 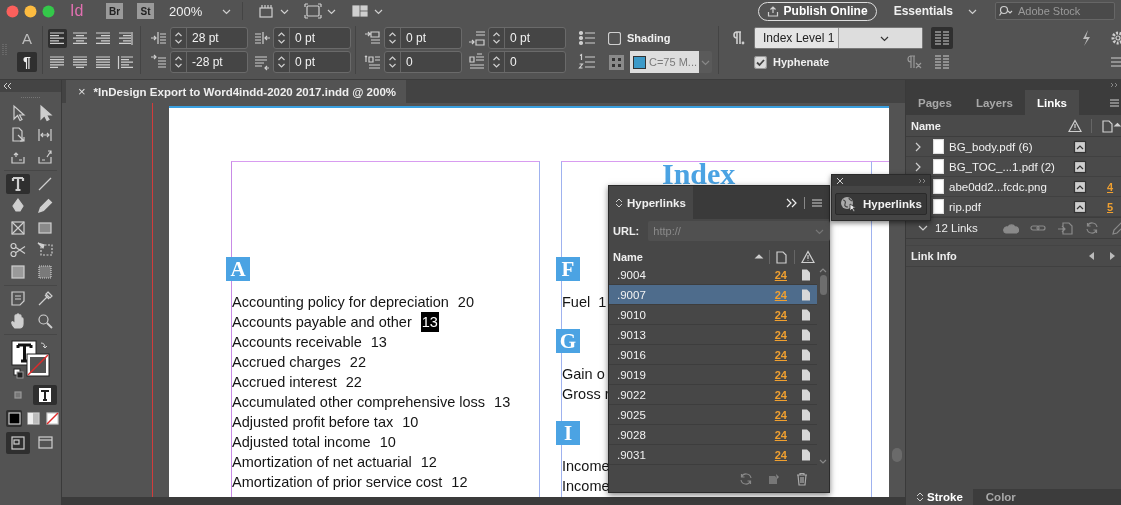 I want to click on settings-icon, so click(x=1115, y=38).